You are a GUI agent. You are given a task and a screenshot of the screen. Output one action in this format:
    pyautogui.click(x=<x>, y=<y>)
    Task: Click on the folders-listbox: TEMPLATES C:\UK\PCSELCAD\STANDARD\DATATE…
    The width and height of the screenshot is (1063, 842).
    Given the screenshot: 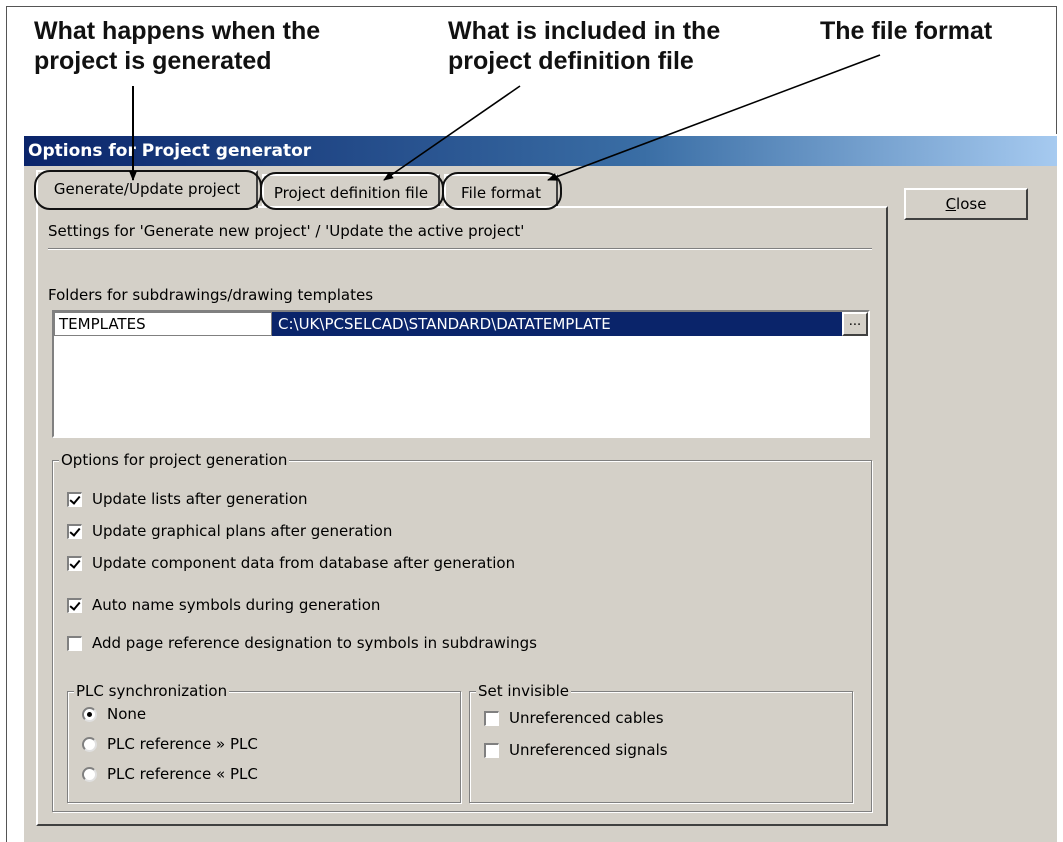 What is the action you would take?
    pyautogui.click(x=461, y=374)
    